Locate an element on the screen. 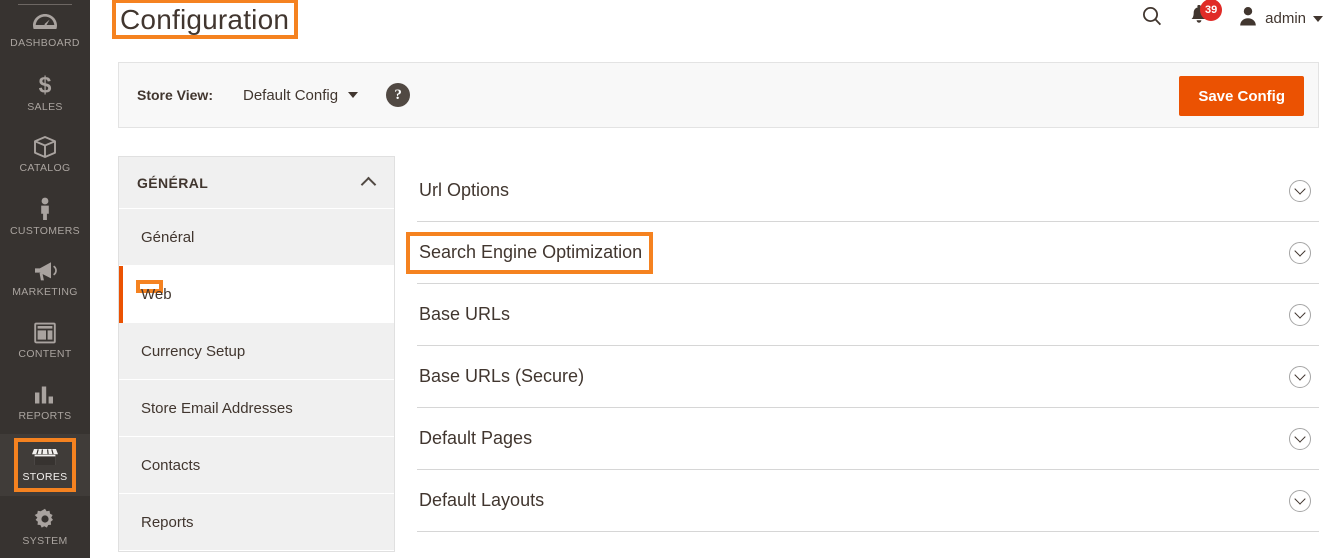 The width and height of the screenshot is (1341, 558). notifications-button: 39 is located at coordinates (1205, 16).